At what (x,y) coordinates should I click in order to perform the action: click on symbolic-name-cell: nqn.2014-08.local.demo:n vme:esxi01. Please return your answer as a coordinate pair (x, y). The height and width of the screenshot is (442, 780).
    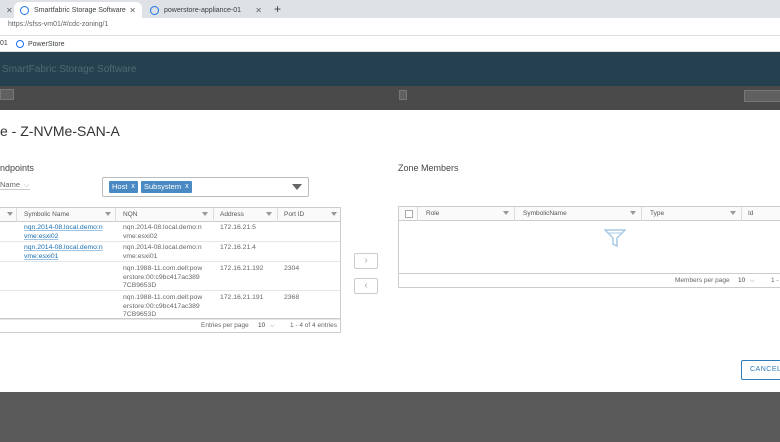
    Looking at the image, I should click on (68, 252).